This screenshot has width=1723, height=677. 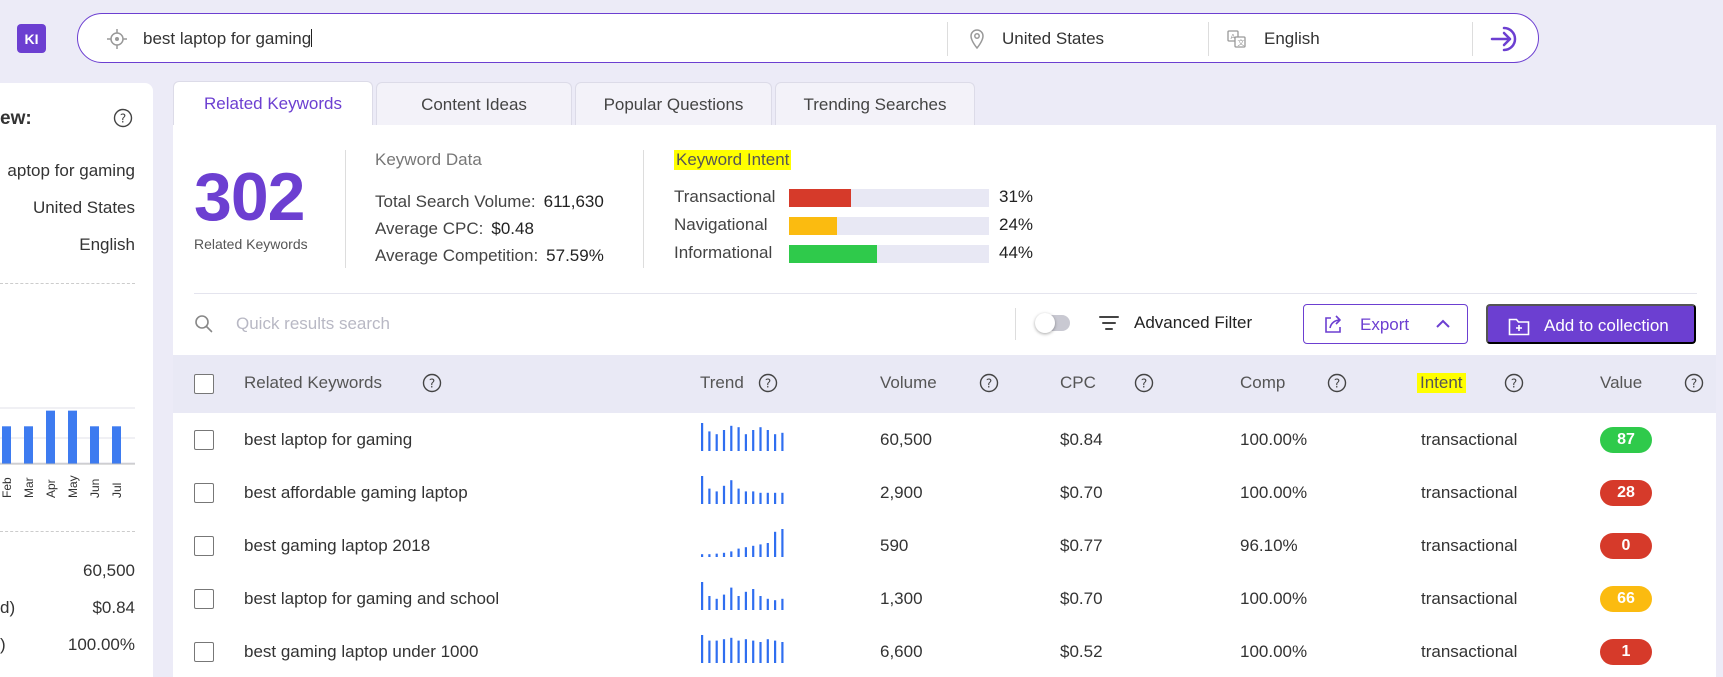 What do you see at coordinates (489, 255) in the screenshot?
I see `average-competition: Average Competition: 57.59%` at bounding box center [489, 255].